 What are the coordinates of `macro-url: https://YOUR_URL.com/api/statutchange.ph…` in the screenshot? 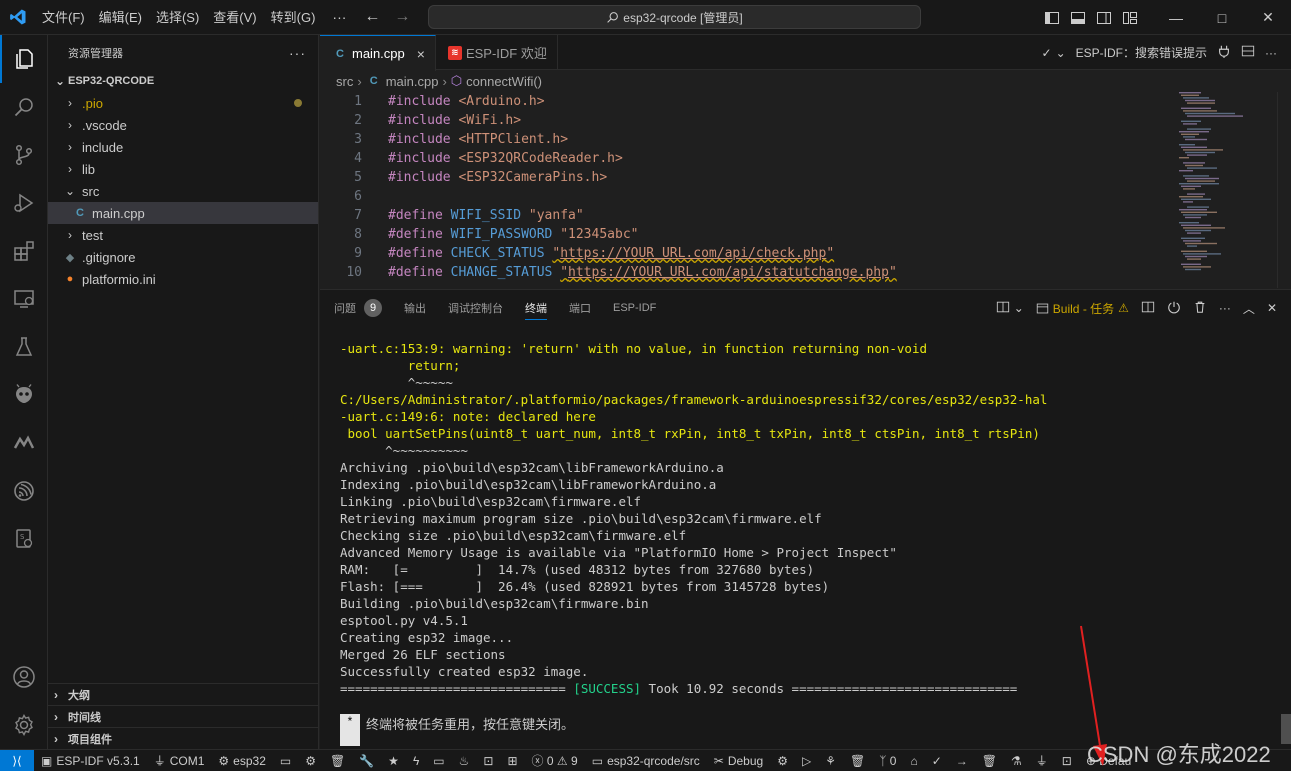 It's located at (728, 272).